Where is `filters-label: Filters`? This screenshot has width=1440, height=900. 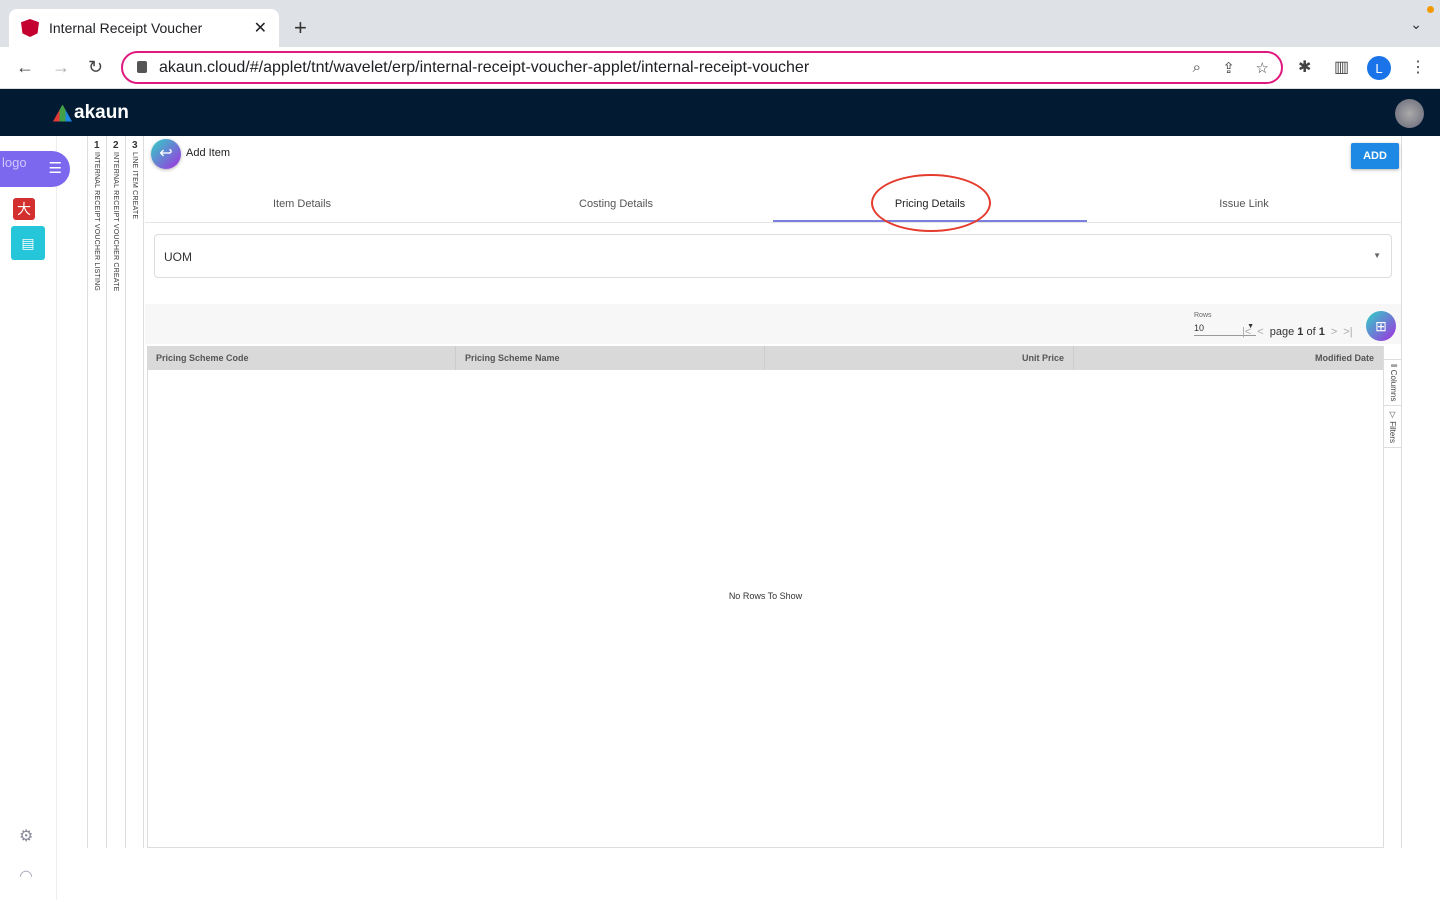 filters-label: Filters is located at coordinates (1392, 432).